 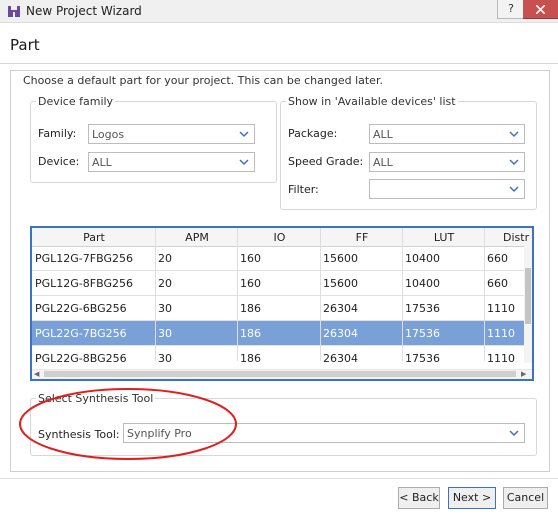 I want to click on annotation-ellipse, so click(x=128, y=424).